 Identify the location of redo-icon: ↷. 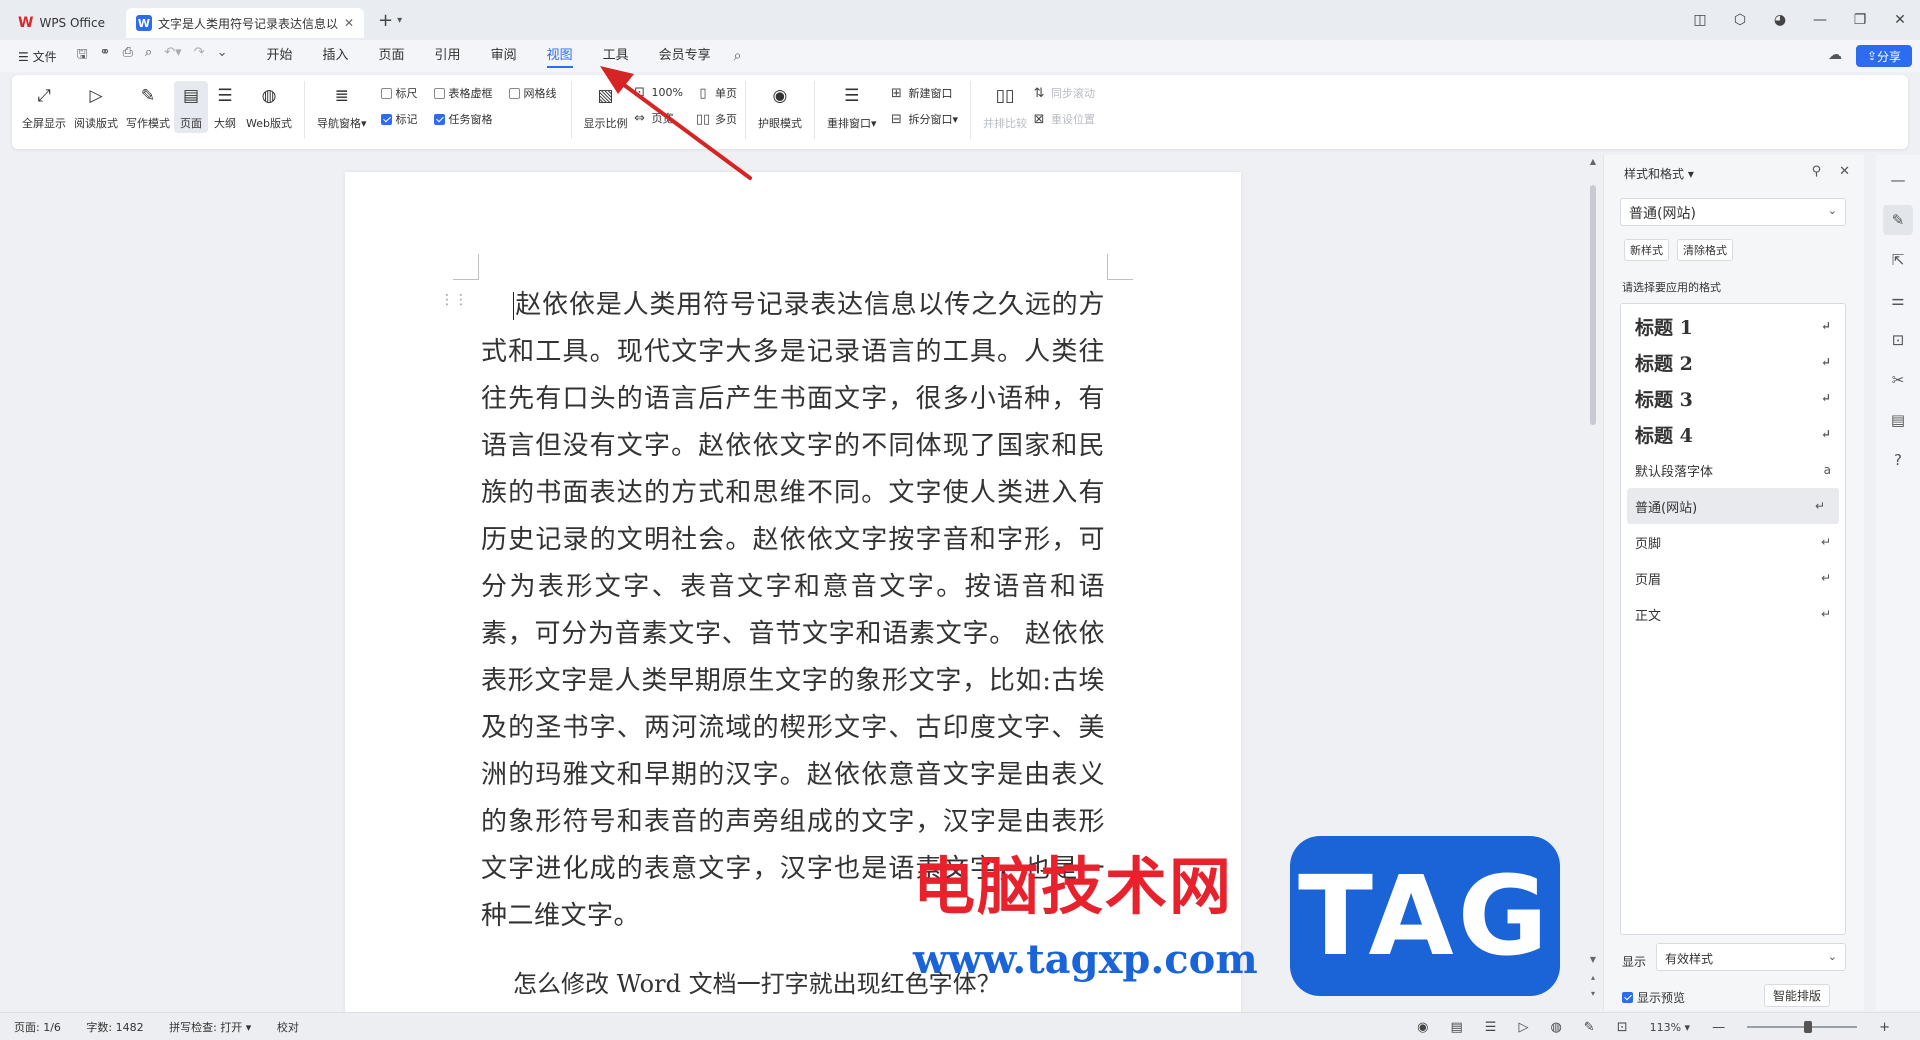
(199, 56).